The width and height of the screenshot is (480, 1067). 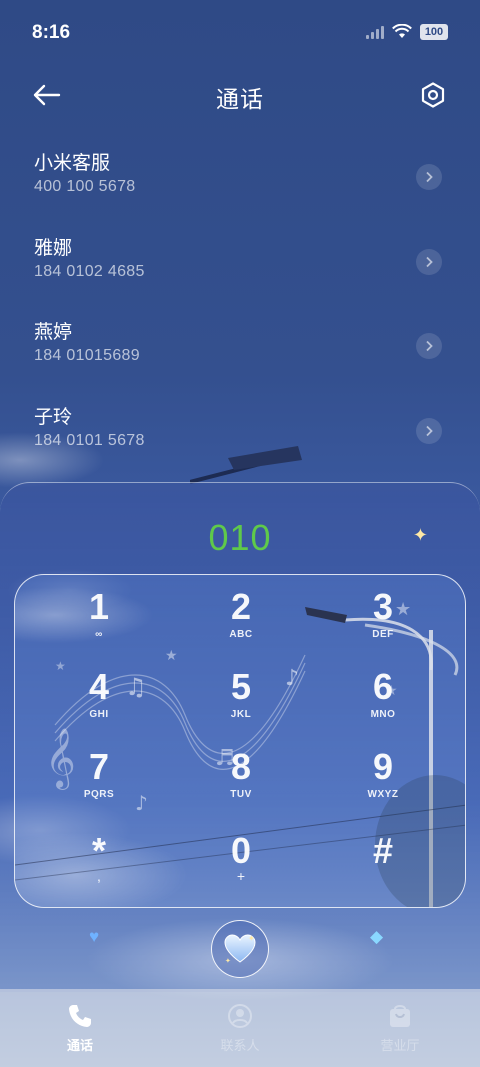 I want to click on key-digit: 9, so click(x=383, y=766).